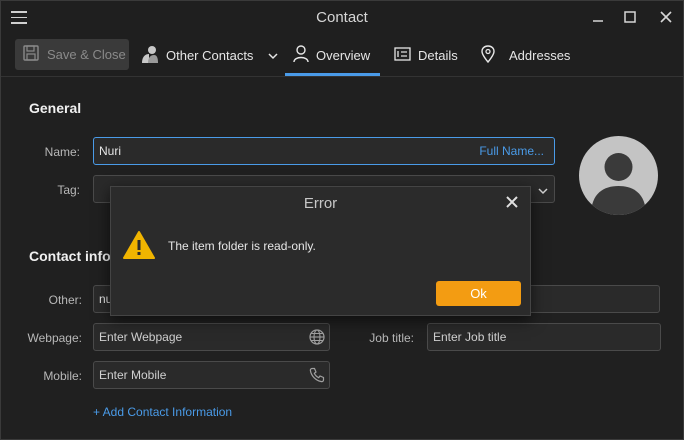 This screenshot has height=440, width=684. Describe the element at coordinates (211, 337) in the screenshot. I see `webpage-input: Enter Webpage` at that location.